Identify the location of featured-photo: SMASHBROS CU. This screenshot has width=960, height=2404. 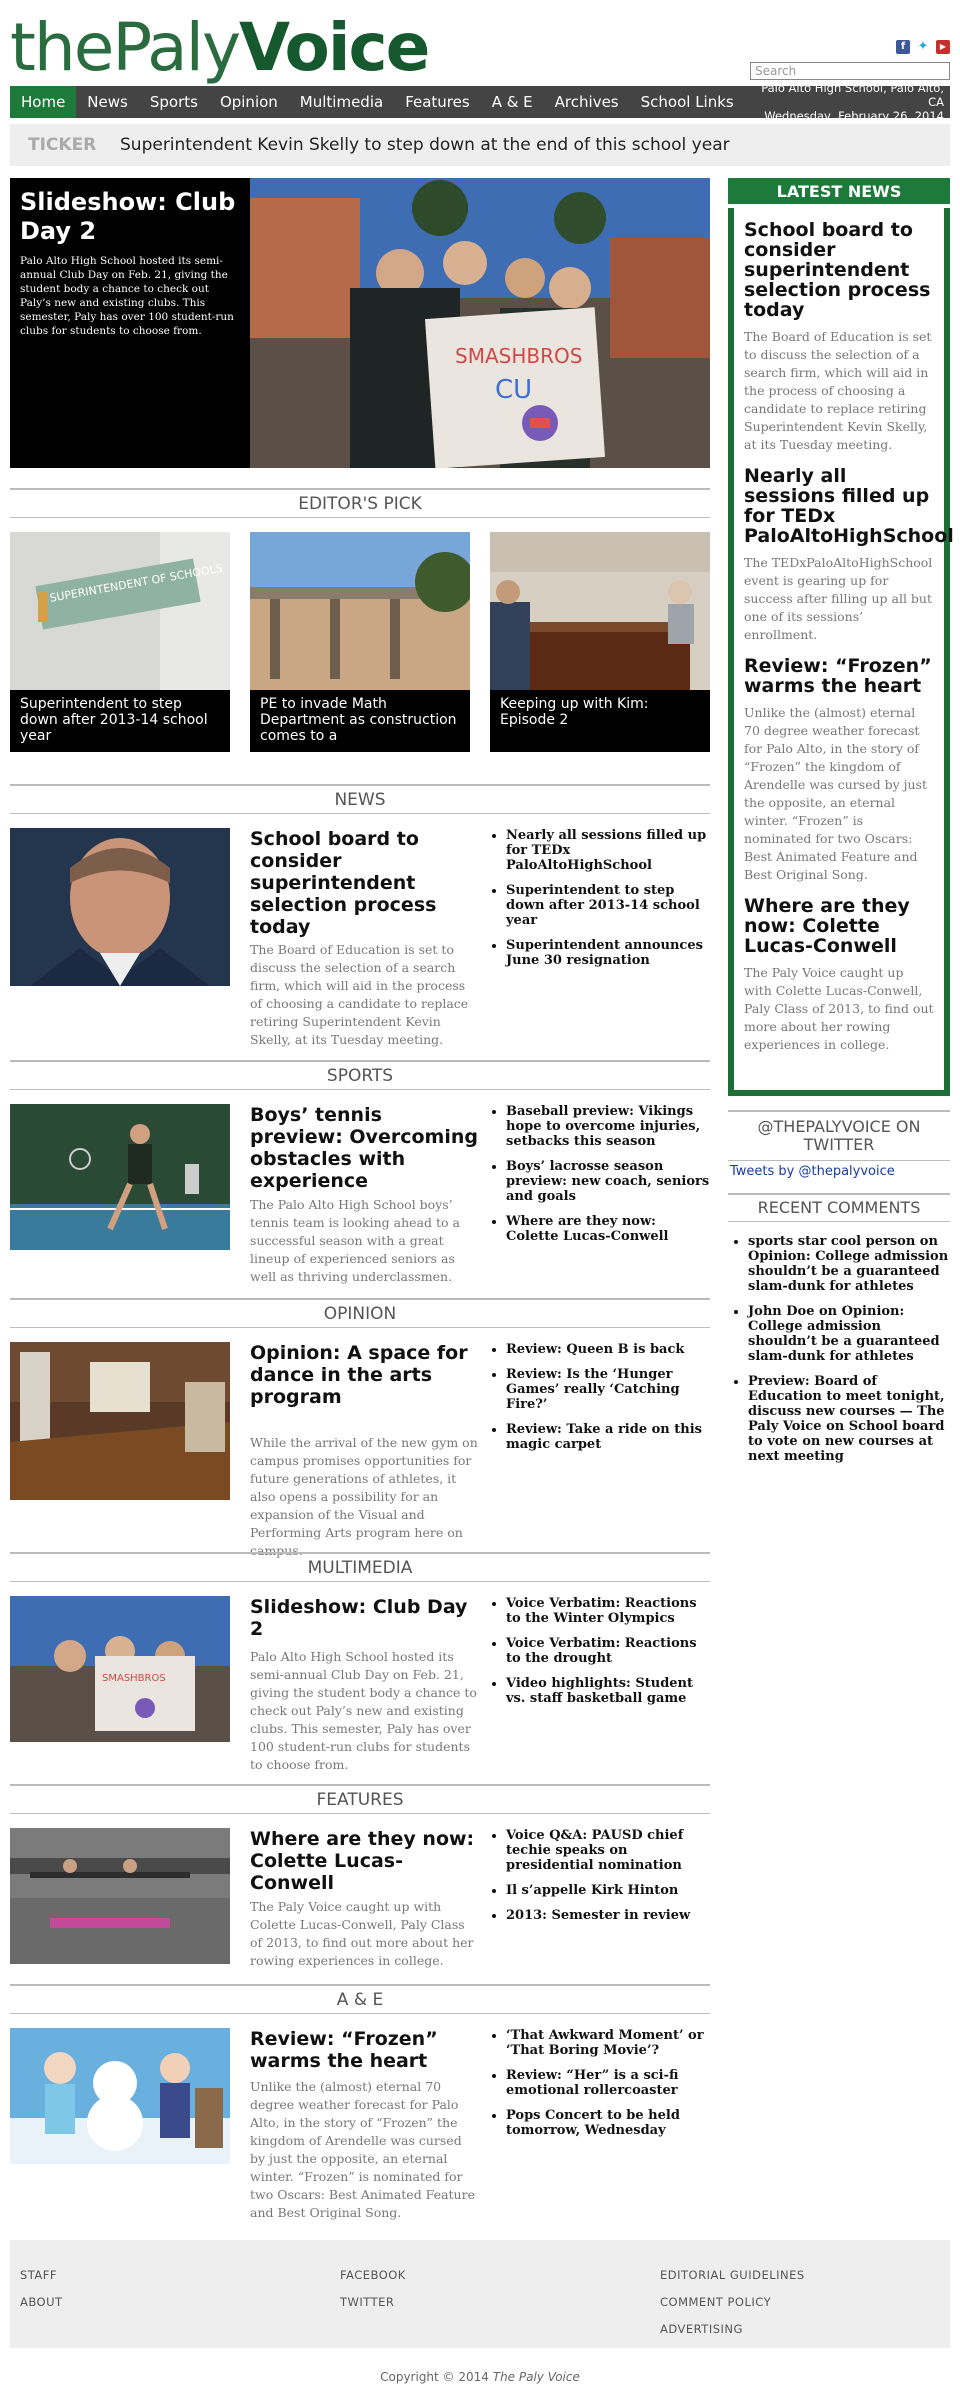
(480, 323).